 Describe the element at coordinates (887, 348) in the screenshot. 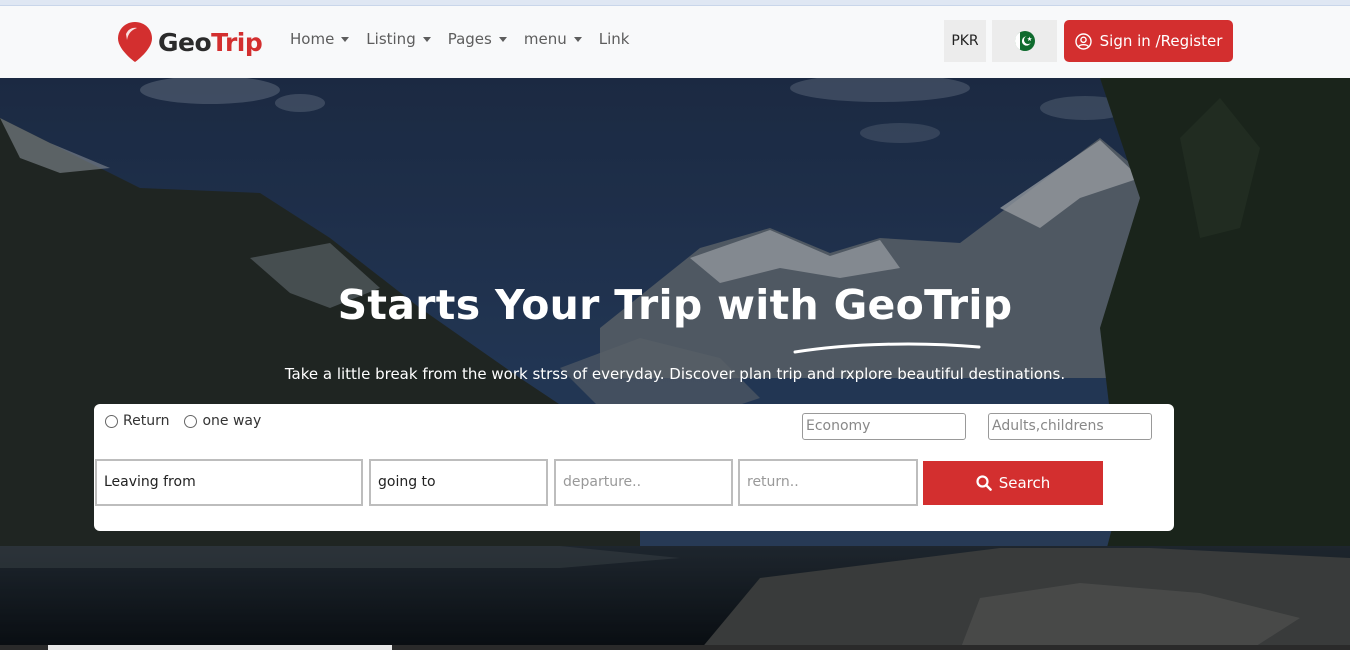

I see `title-underline-decoration` at that location.